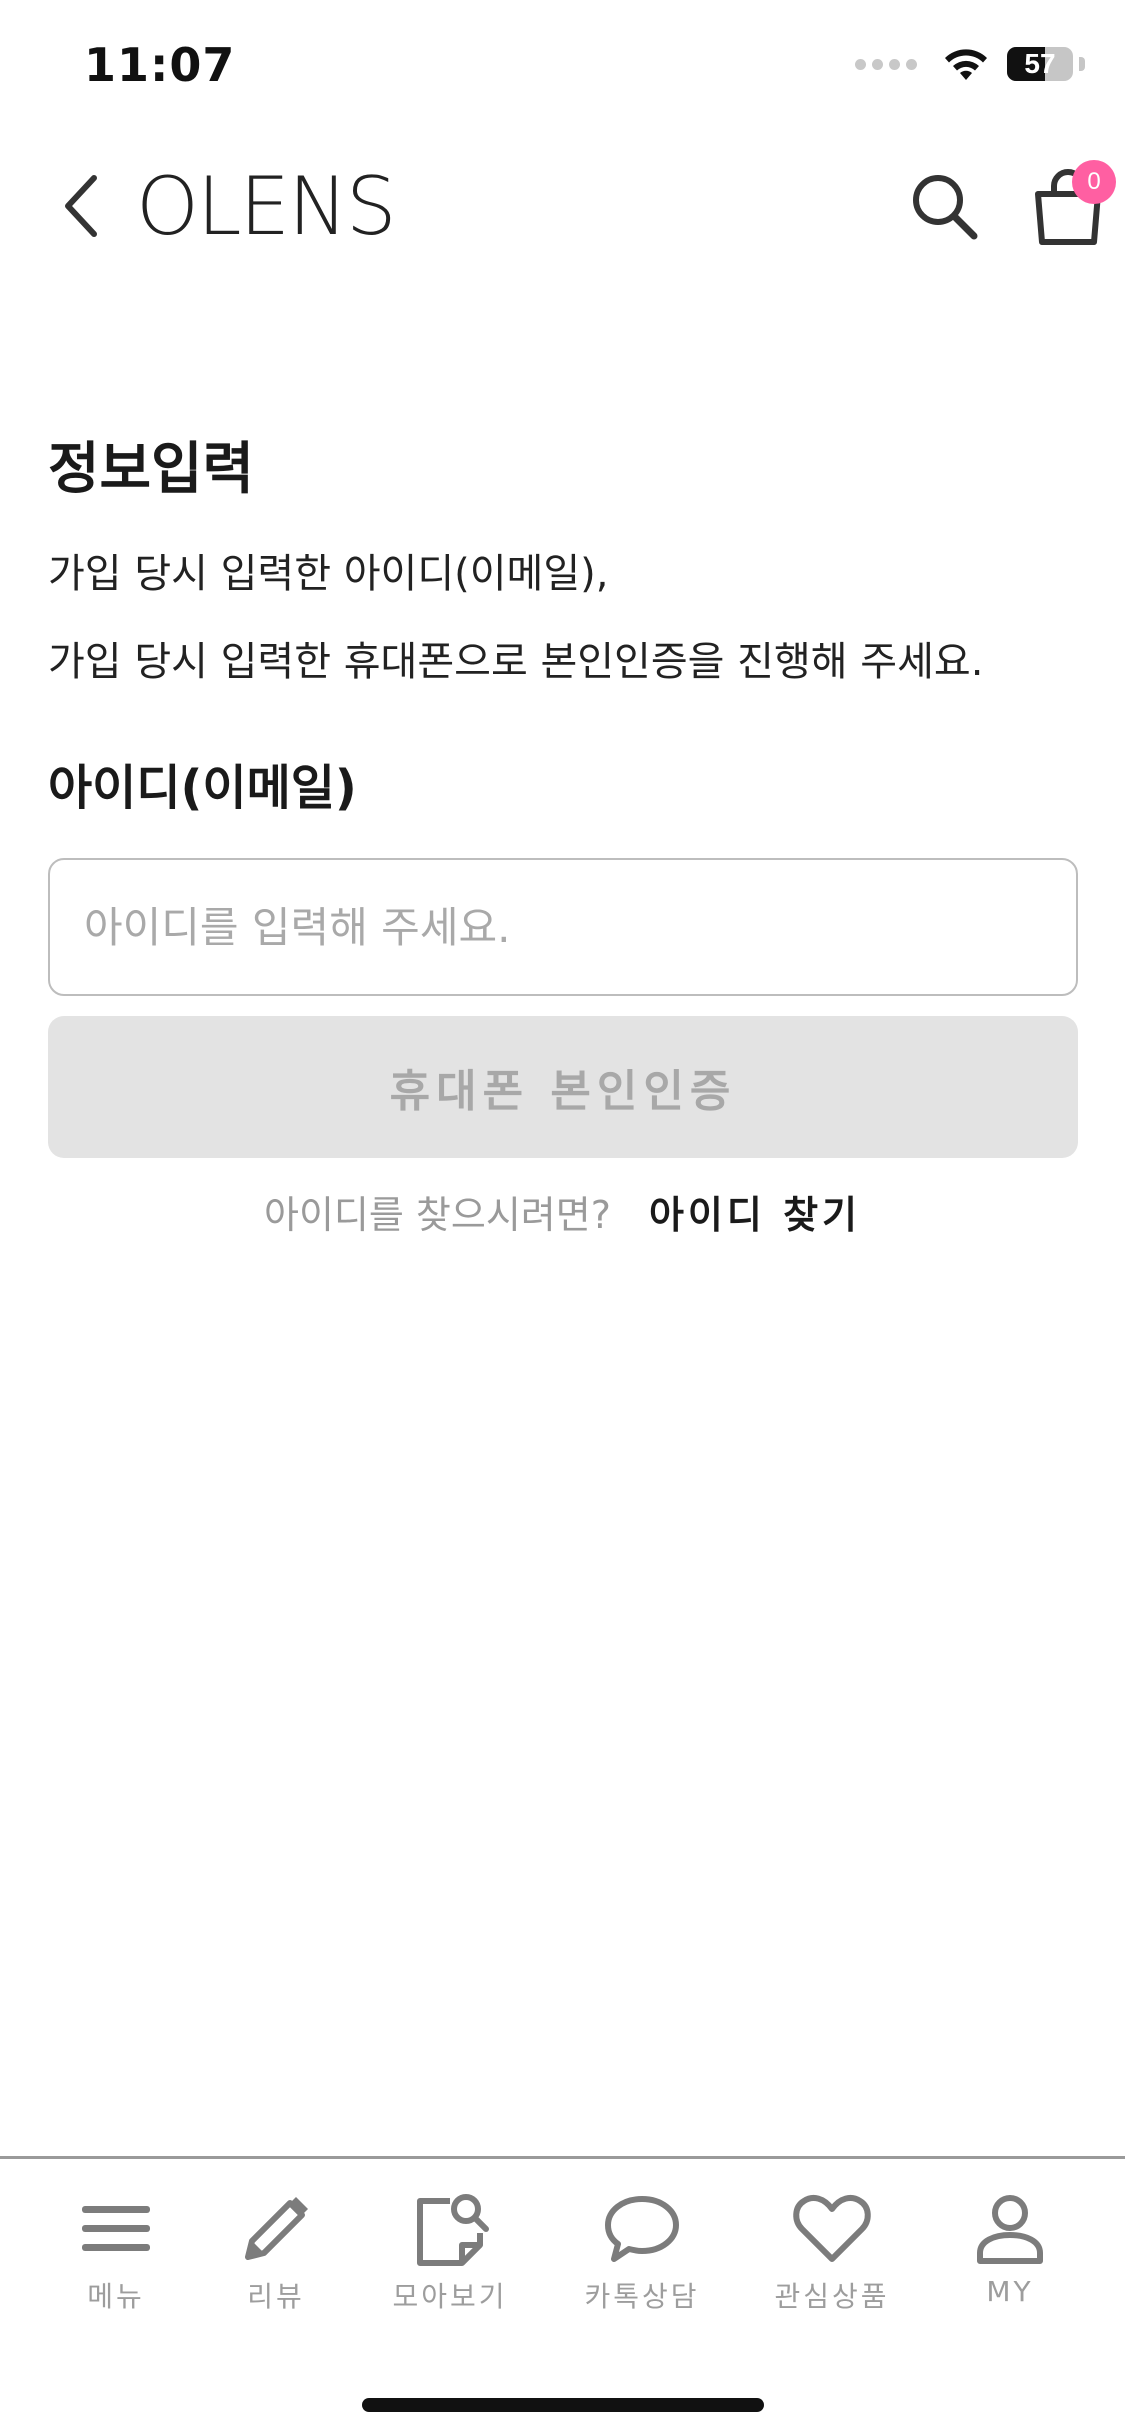 This screenshot has height=2436, width=1125. Describe the element at coordinates (563, 1087) in the screenshot. I see `phone-verification-button: 휴대폰 본인인증` at that location.